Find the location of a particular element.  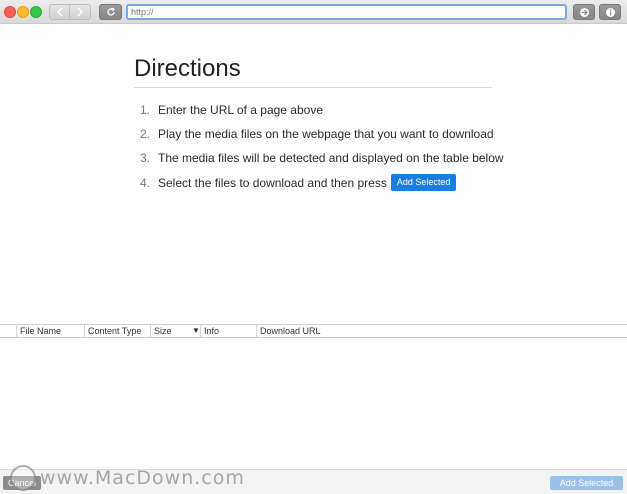

minimize-window-button is located at coordinates (23, 12).